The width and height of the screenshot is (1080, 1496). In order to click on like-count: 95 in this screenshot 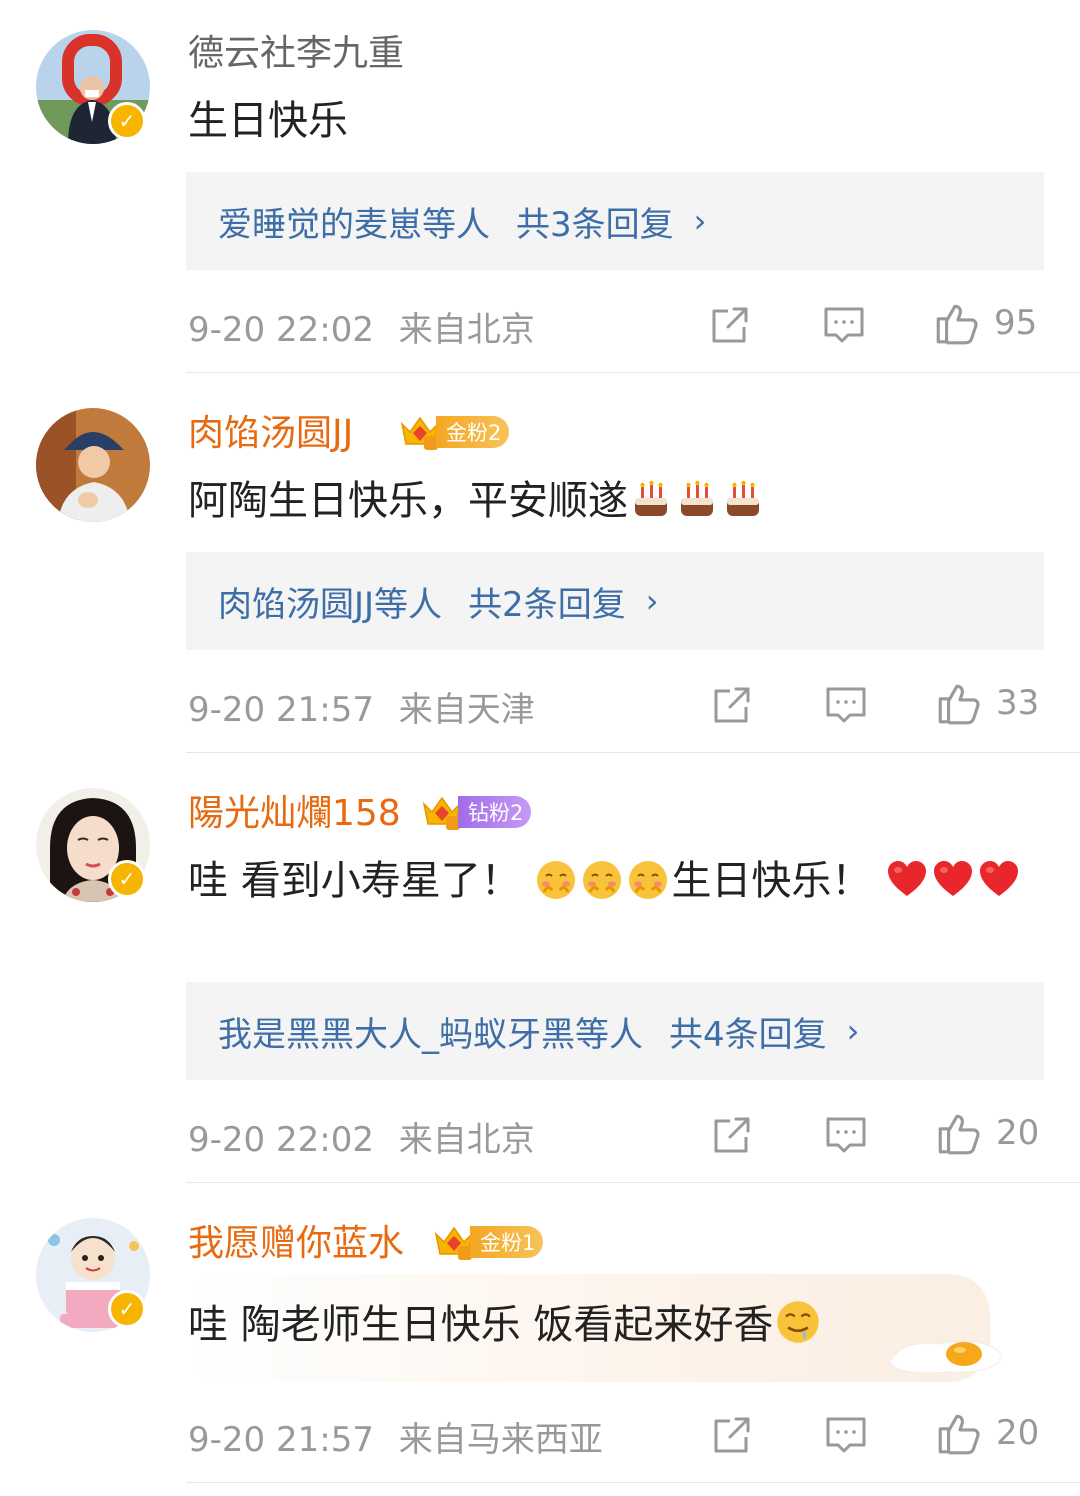, I will do `click(1016, 323)`.